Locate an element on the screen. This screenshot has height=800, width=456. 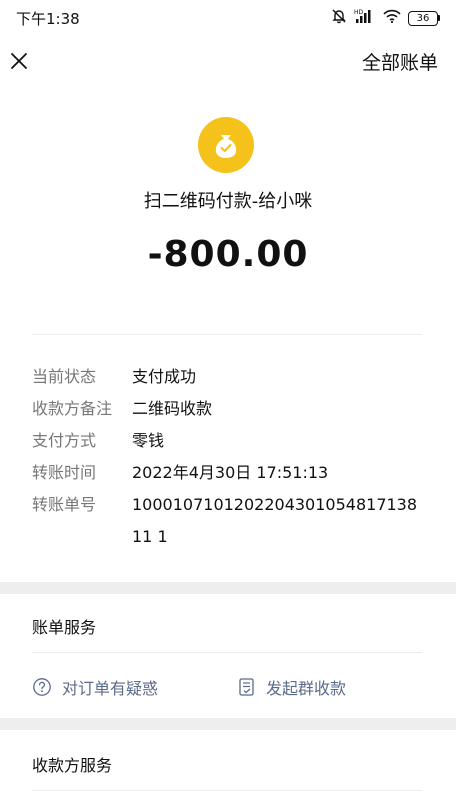
svg-text: HD is located at coordinates (359, 12).